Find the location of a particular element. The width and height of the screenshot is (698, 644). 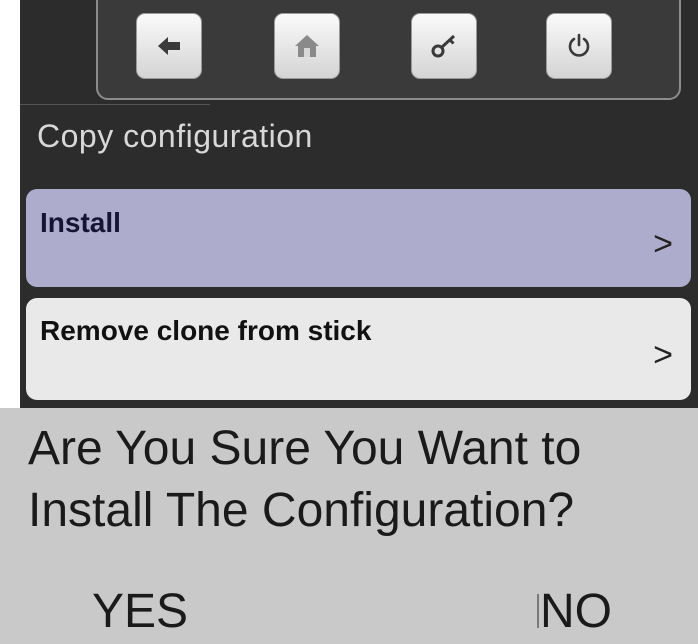

question-line-2: Install The Configuration? is located at coordinates (301, 510).